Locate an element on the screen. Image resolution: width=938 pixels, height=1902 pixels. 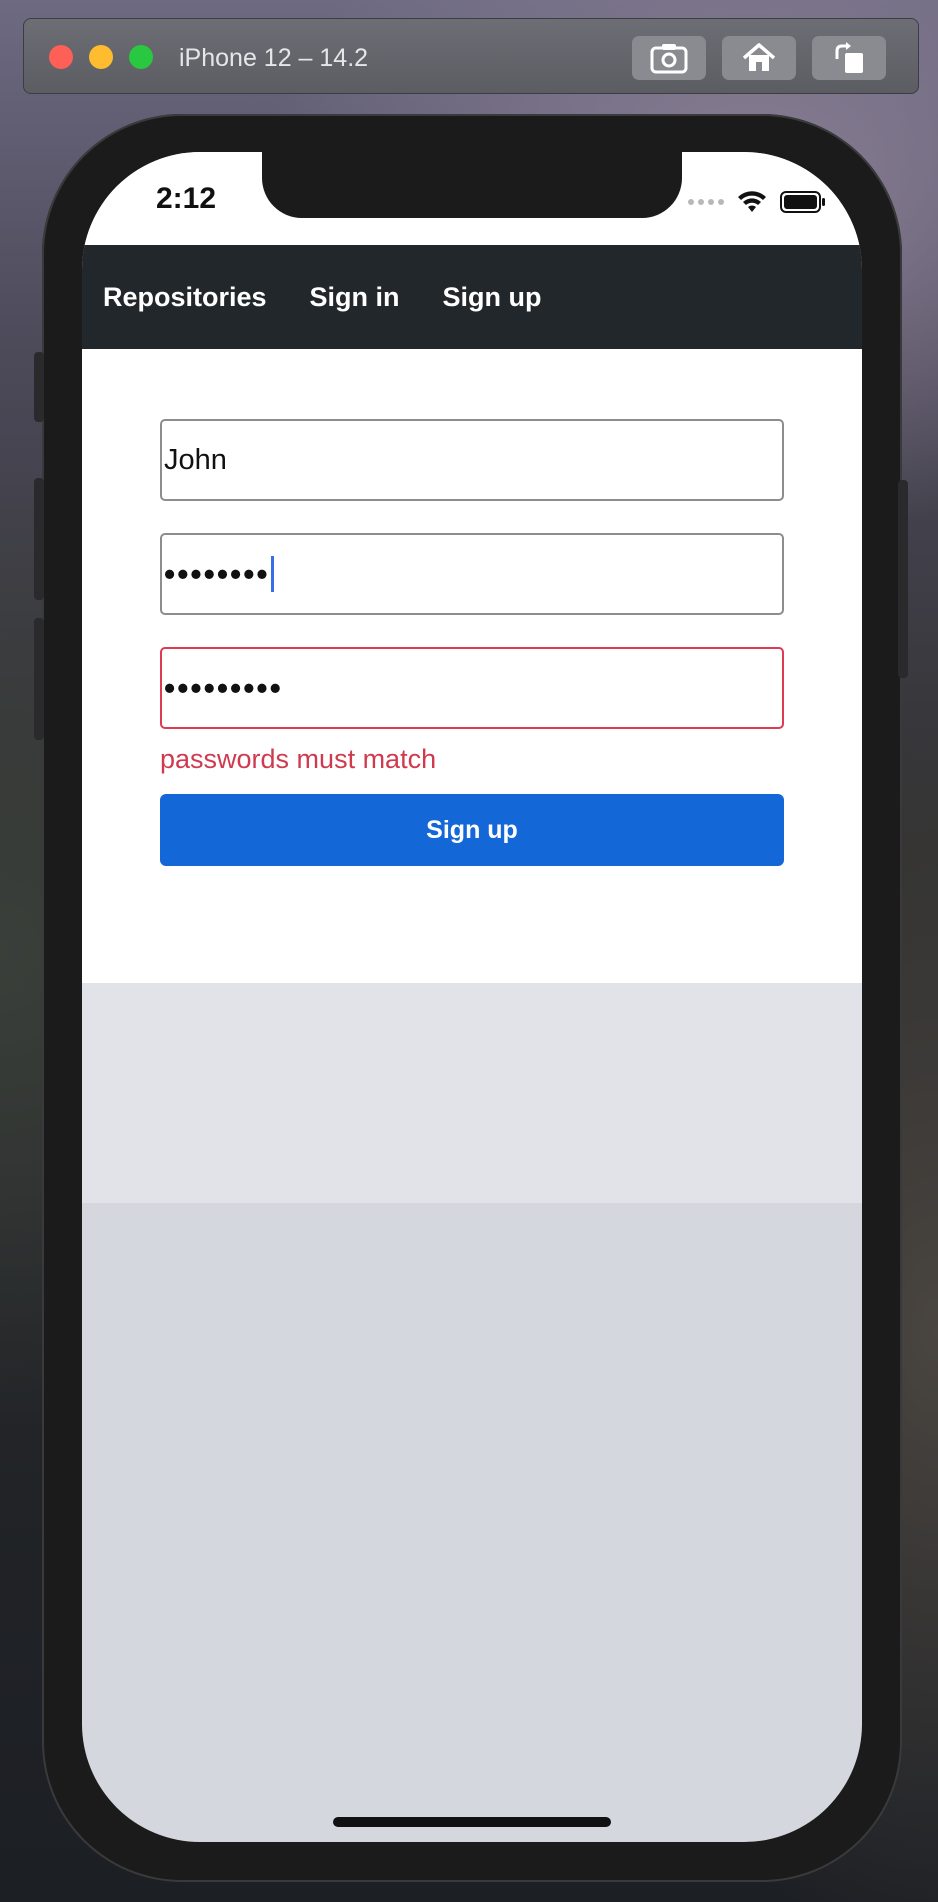
home-indicator is located at coordinates (472, 1822).